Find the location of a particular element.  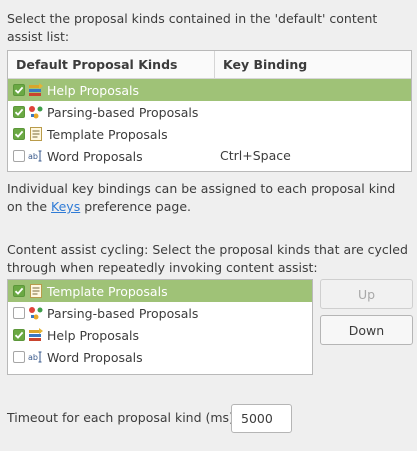

list-item-label: Parsing-based Proposals is located at coordinates (123, 313).